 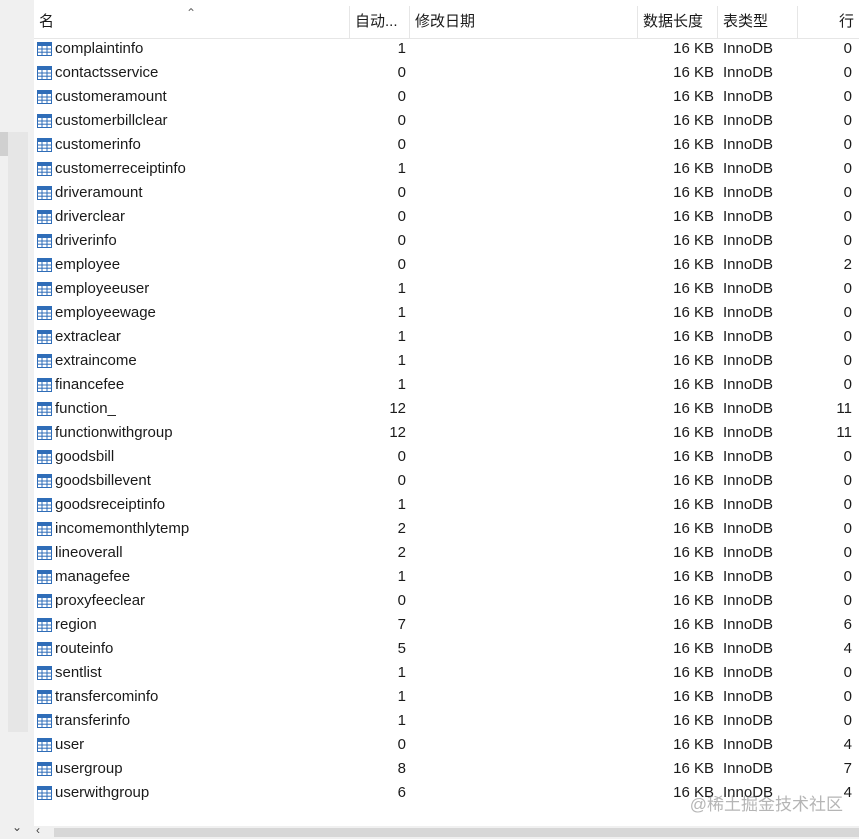 What do you see at coordinates (446, 169) in the screenshot?
I see `table-row: customerreceiptinfo 1 16 KB InnoDB 0` at bounding box center [446, 169].